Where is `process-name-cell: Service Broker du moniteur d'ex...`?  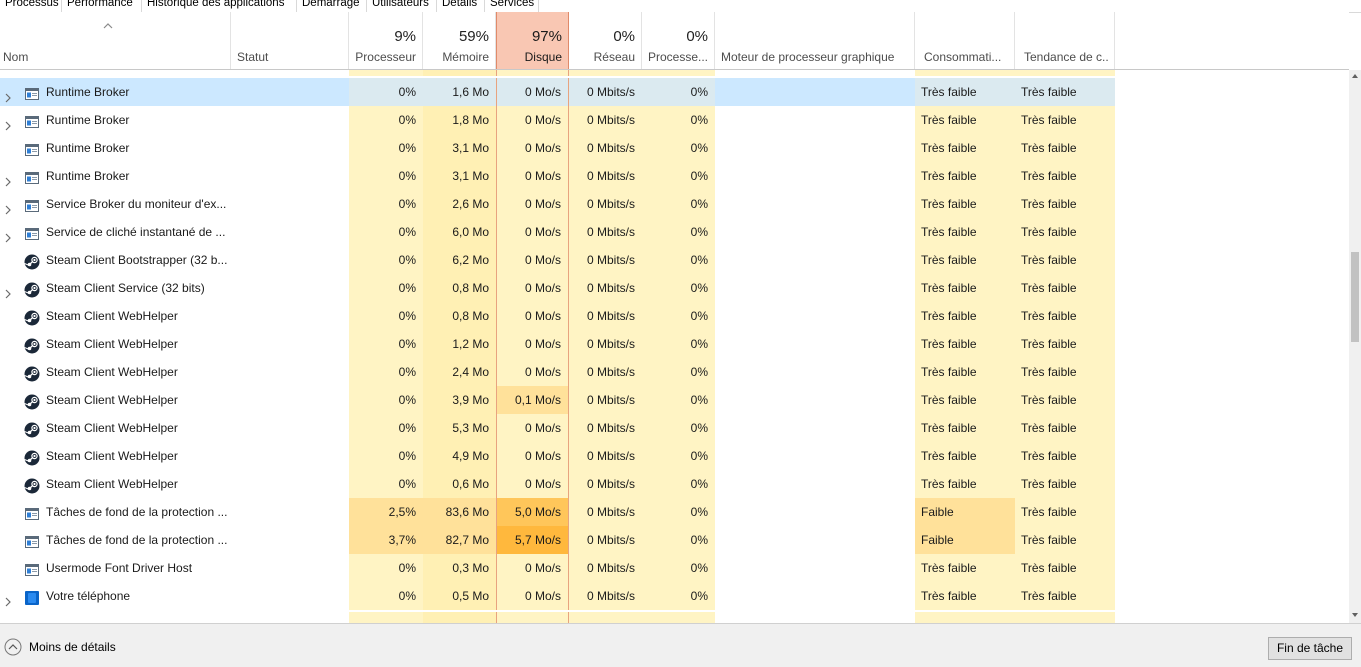
process-name-cell: Service Broker du moniteur d'ex... is located at coordinates (115, 204).